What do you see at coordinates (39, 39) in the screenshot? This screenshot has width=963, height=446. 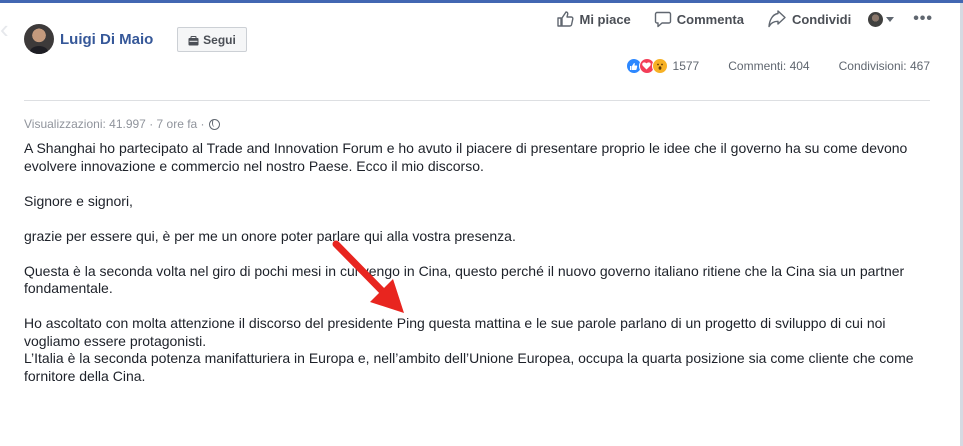 I see `avatar` at bounding box center [39, 39].